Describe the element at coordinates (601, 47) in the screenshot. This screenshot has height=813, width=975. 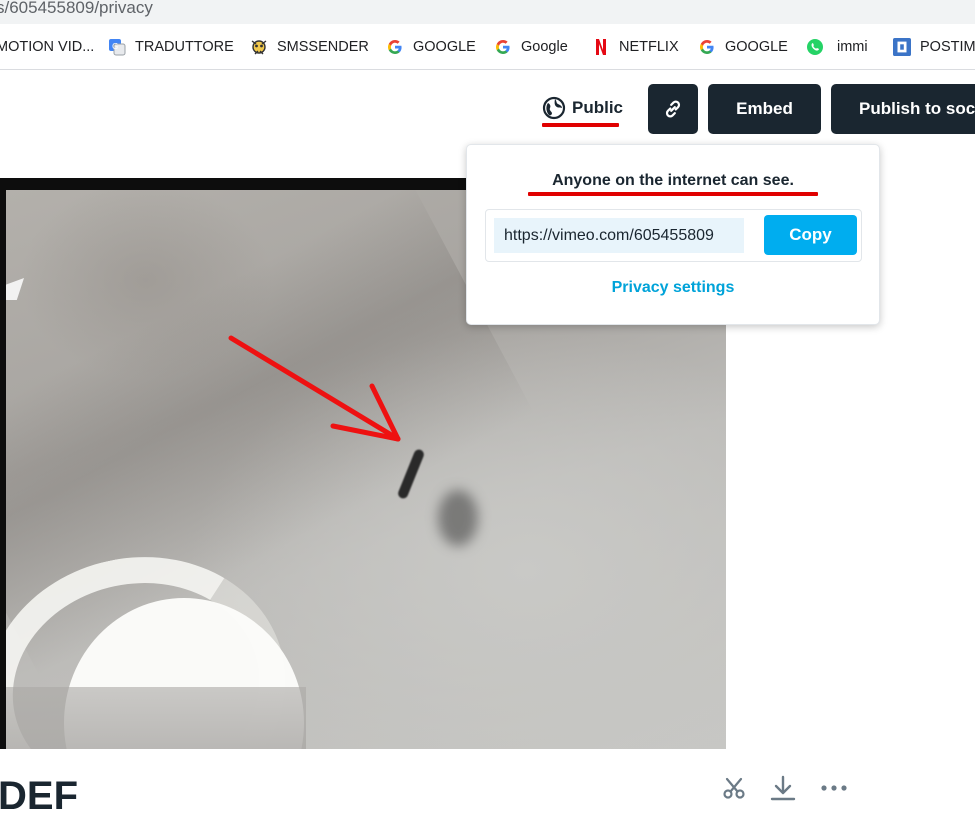
I see `netflix-icon` at that location.